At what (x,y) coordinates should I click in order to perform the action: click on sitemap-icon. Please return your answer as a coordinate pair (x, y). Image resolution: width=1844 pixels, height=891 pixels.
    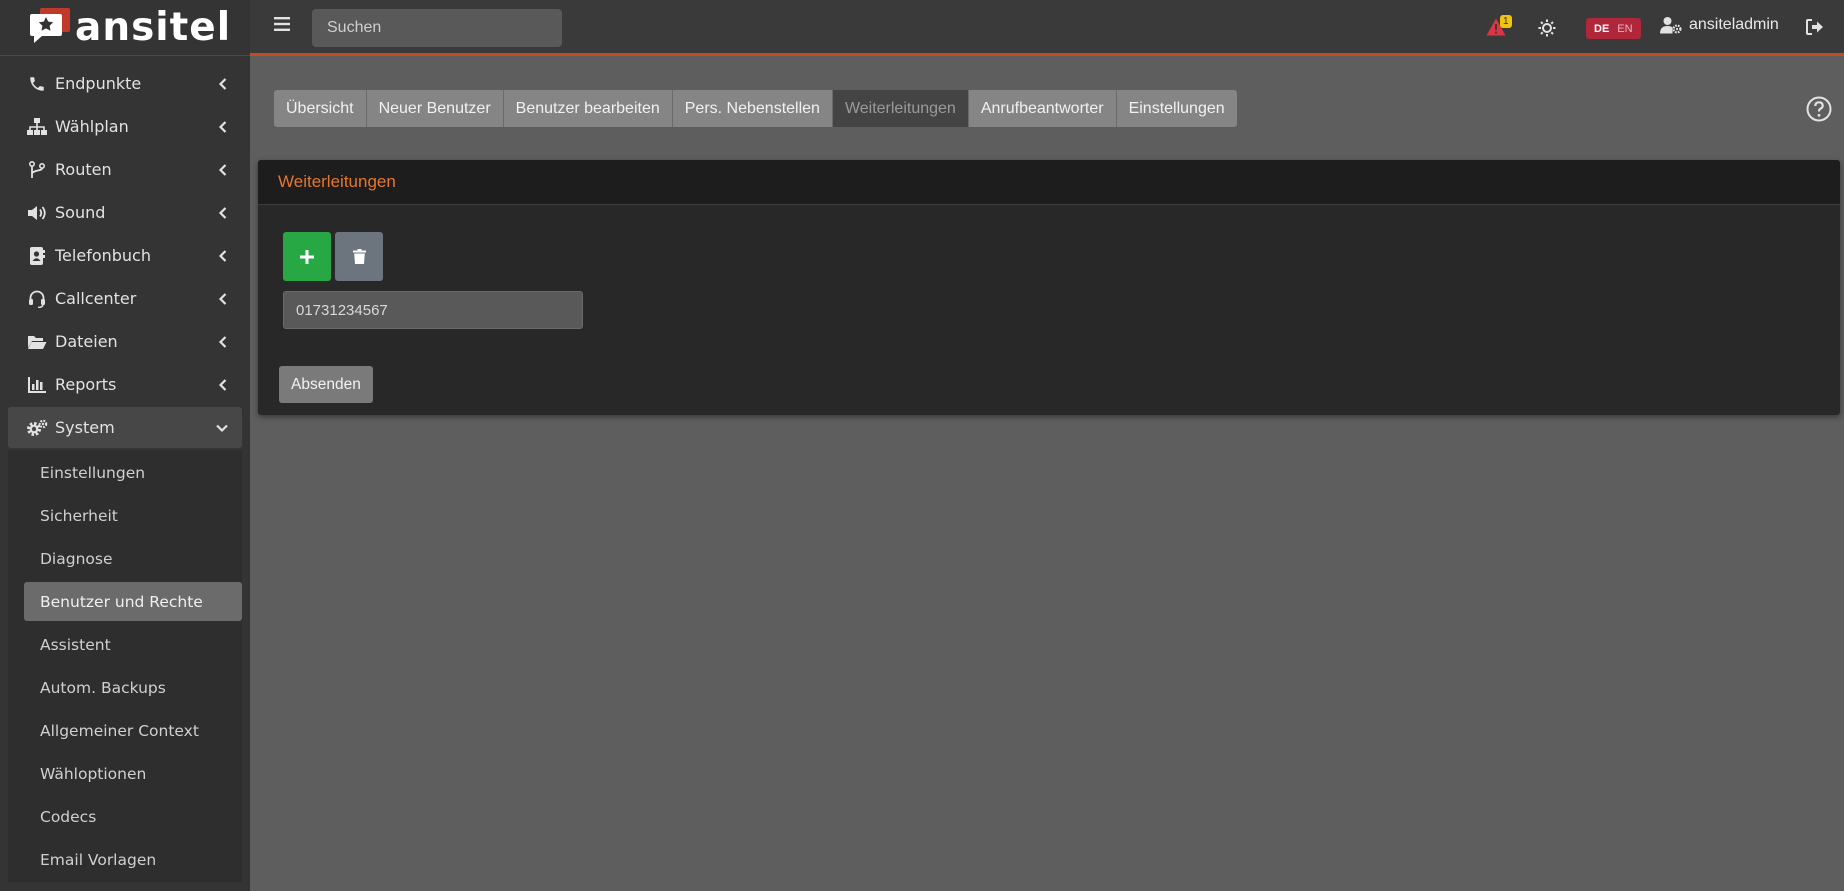
    Looking at the image, I should click on (37, 127).